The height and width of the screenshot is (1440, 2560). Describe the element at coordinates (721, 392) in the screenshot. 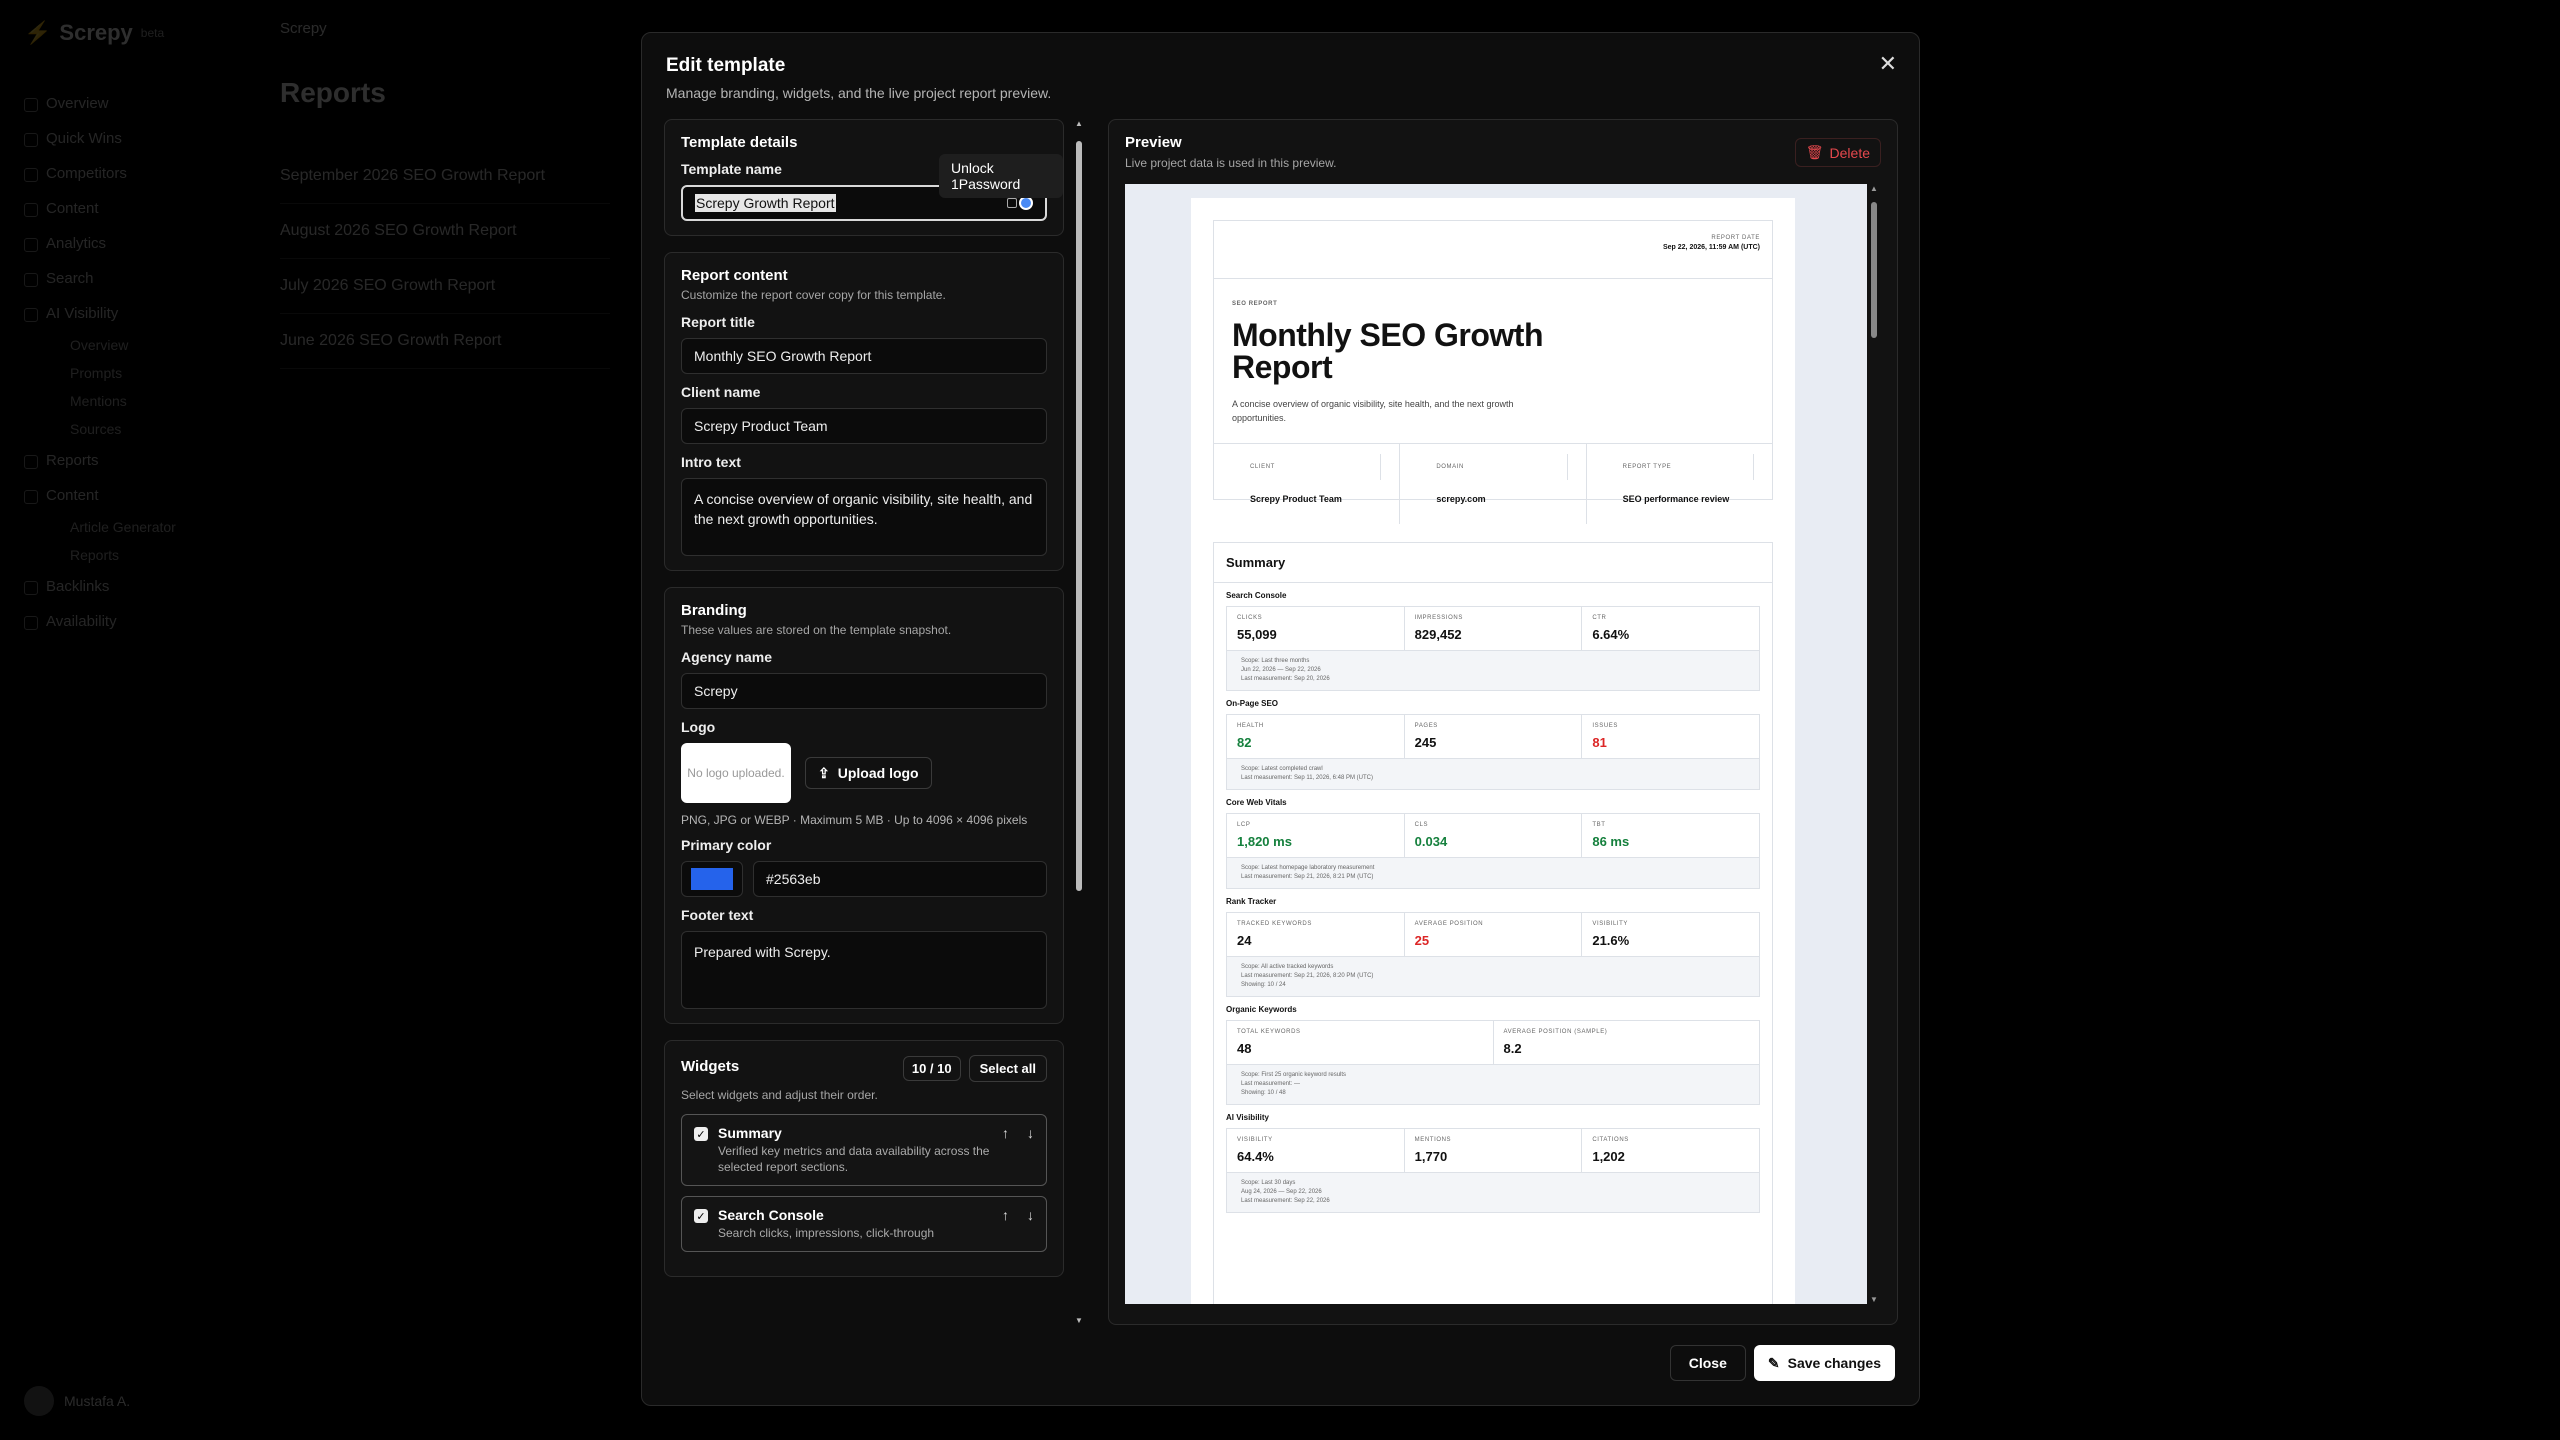

I see `field-label: Client name` at that location.